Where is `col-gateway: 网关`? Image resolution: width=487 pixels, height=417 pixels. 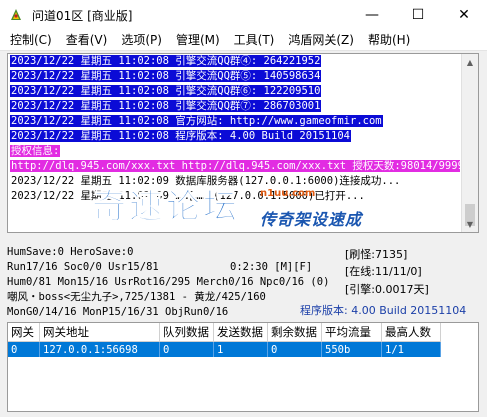 col-gateway: 网关 is located at coordinates (24, 332).